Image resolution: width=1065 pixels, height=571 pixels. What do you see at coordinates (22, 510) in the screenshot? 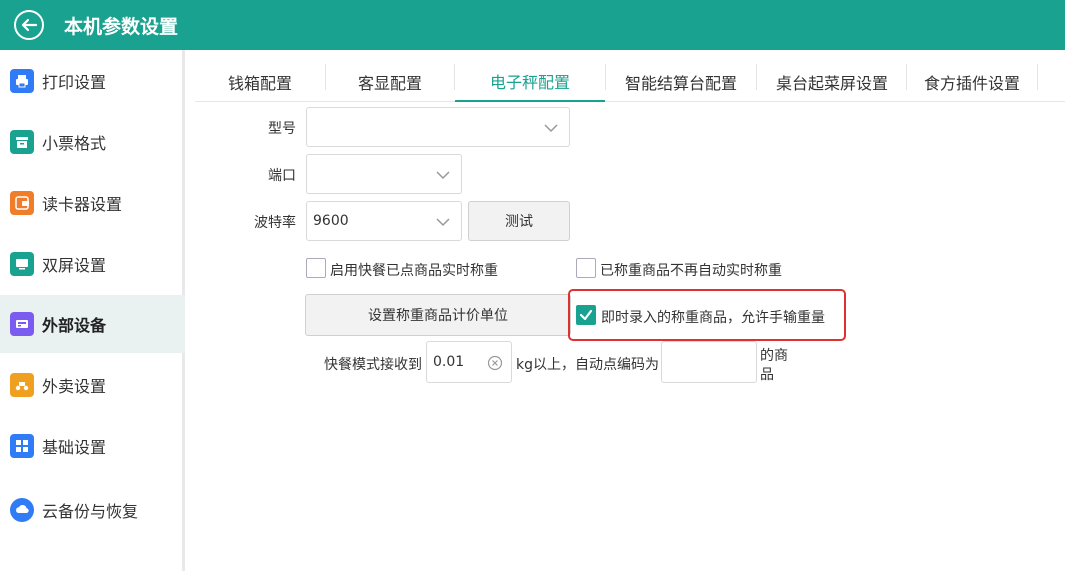
I see `cloud-icon` at bounding box center [22, 510].